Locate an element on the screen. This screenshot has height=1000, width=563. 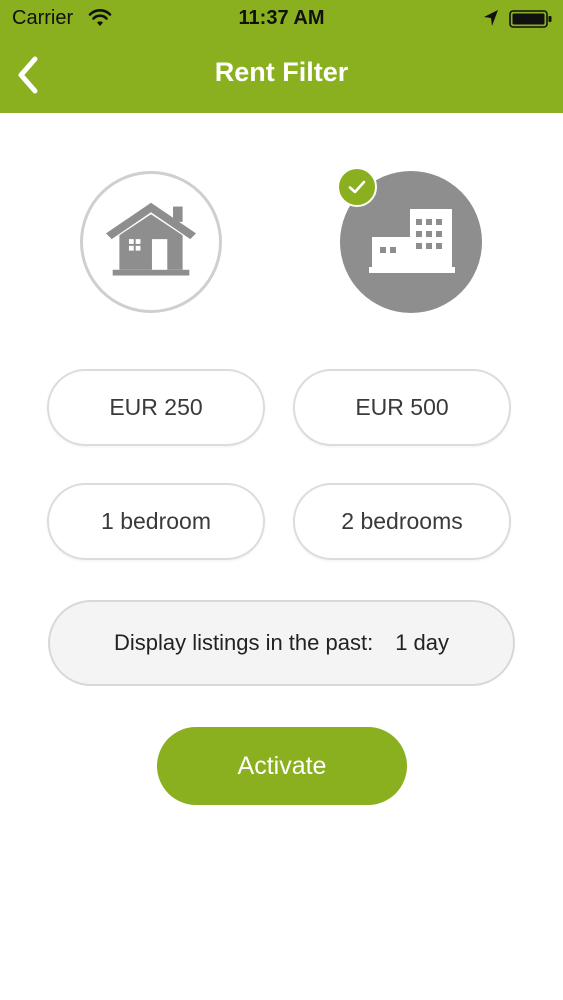
bedroom-option-1: 1 bedroom is located at coordinates (156, 521).